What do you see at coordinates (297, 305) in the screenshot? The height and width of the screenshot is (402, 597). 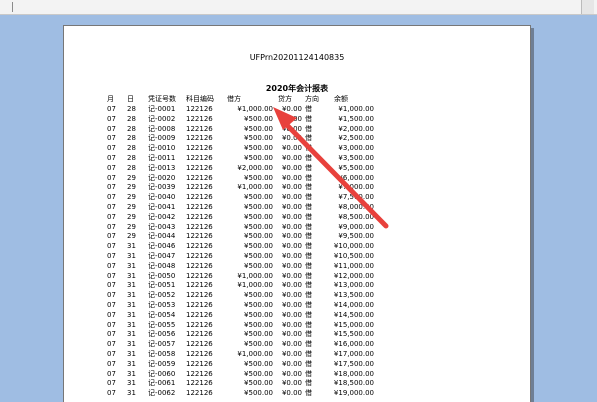 I see `table-row: 07 31 记-0053 122126 ¥500.00 ¥0.00 借 ¥14,000.00` at bounding box center [297, 305].